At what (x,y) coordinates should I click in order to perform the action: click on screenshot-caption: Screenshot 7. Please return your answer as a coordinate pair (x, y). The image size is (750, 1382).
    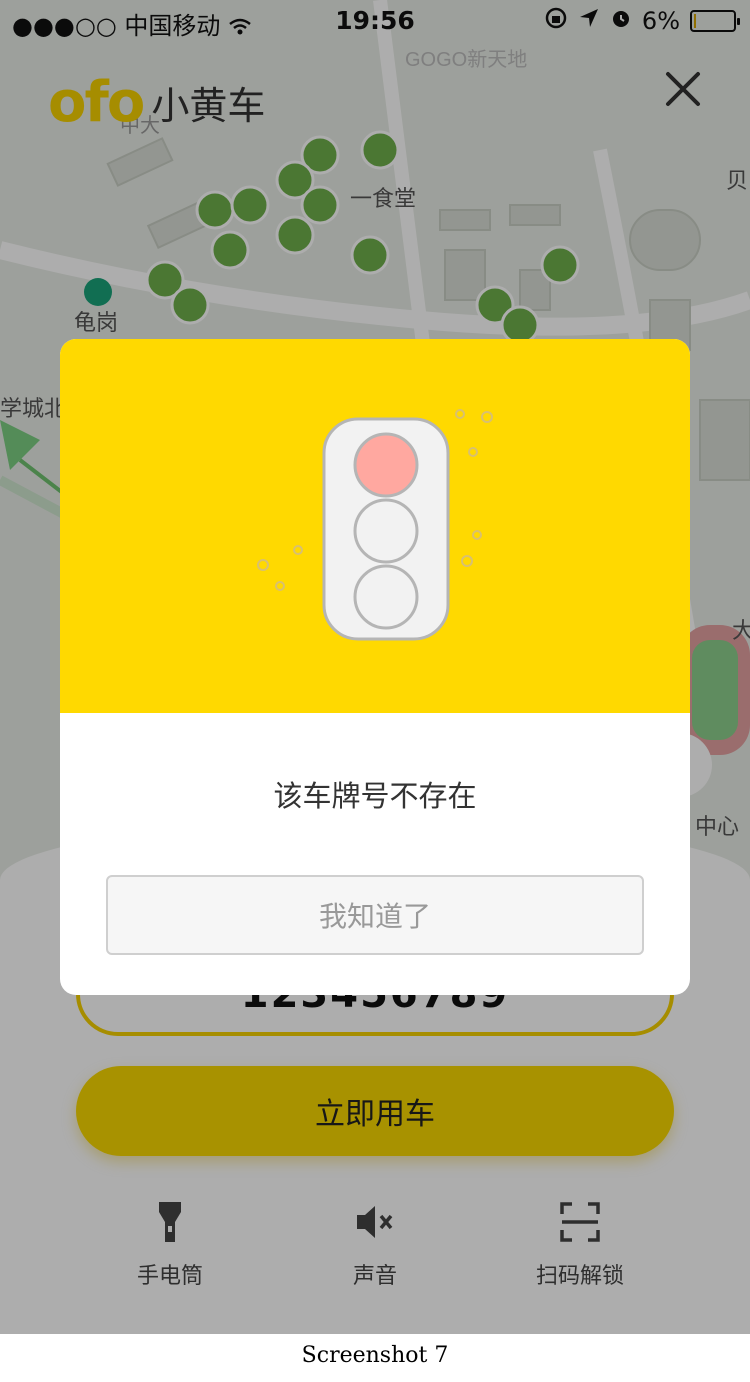
    Looking at the image, I should click on (375, 1355).